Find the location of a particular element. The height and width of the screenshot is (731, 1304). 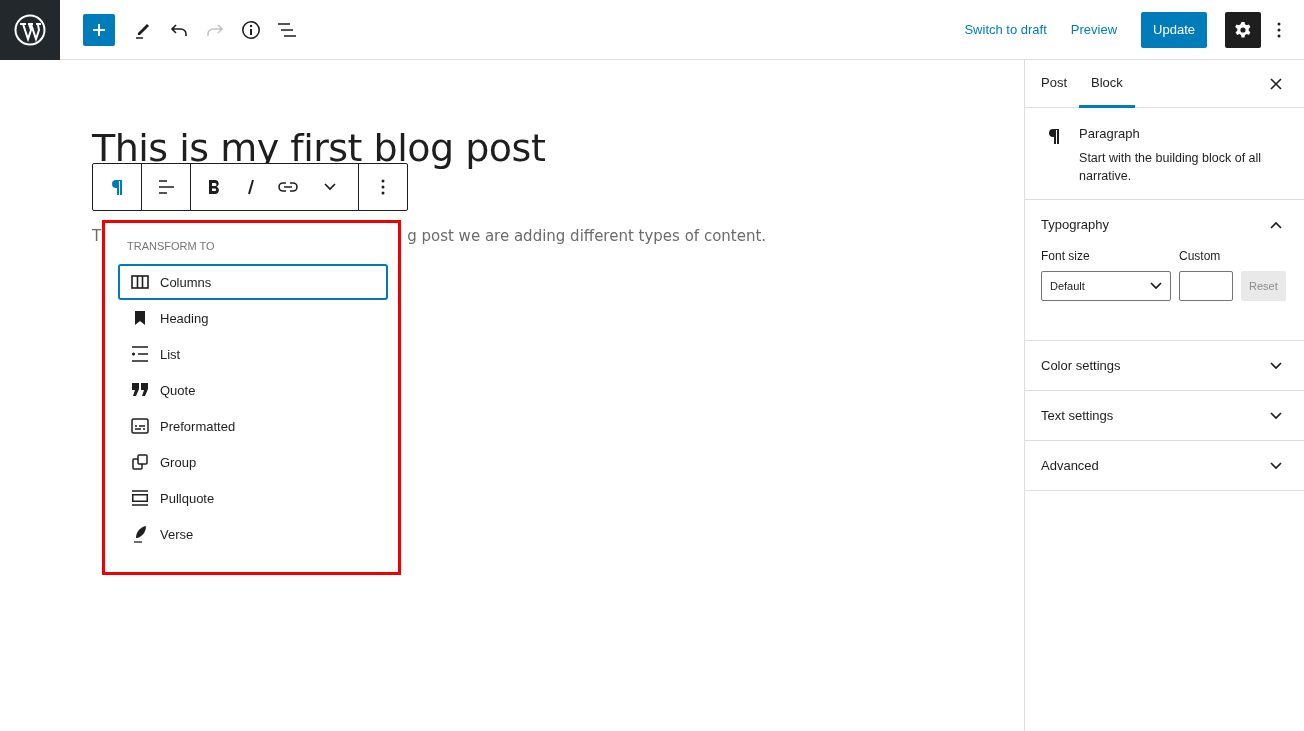

font-size-select: Default is located at coordinates (1106, 286).